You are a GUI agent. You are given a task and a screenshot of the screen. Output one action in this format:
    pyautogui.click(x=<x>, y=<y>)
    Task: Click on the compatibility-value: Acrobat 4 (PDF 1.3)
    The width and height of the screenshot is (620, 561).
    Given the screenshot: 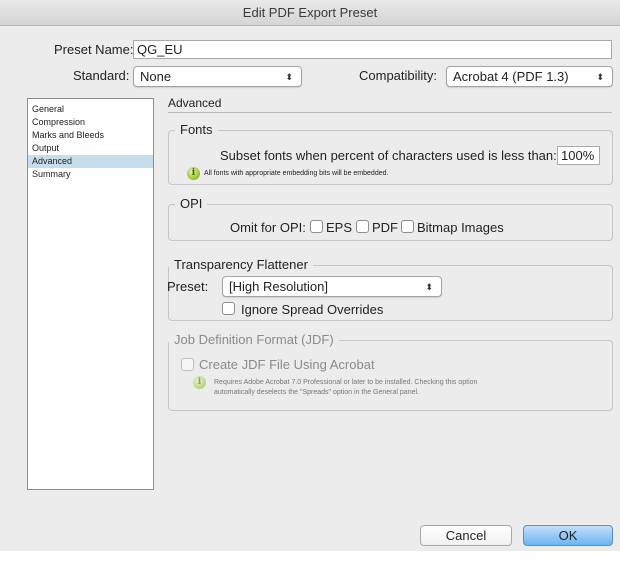 What is the action you would take?
    pyautogui.click(x=511, y=76)
    